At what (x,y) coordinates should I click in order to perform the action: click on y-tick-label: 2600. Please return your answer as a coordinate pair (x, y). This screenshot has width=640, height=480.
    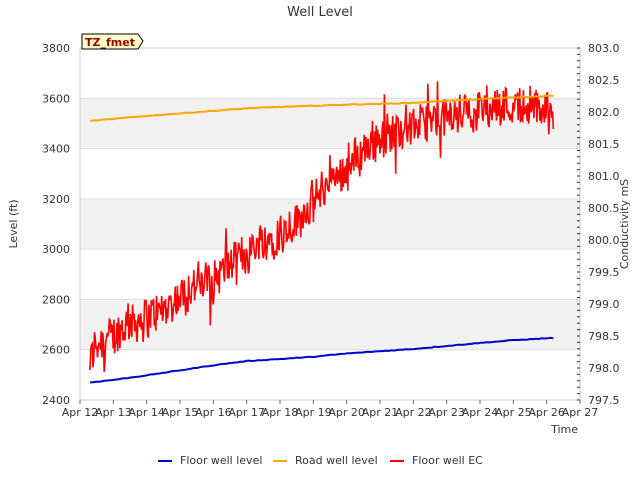
    Looking at the image, I should click on (56, 350).